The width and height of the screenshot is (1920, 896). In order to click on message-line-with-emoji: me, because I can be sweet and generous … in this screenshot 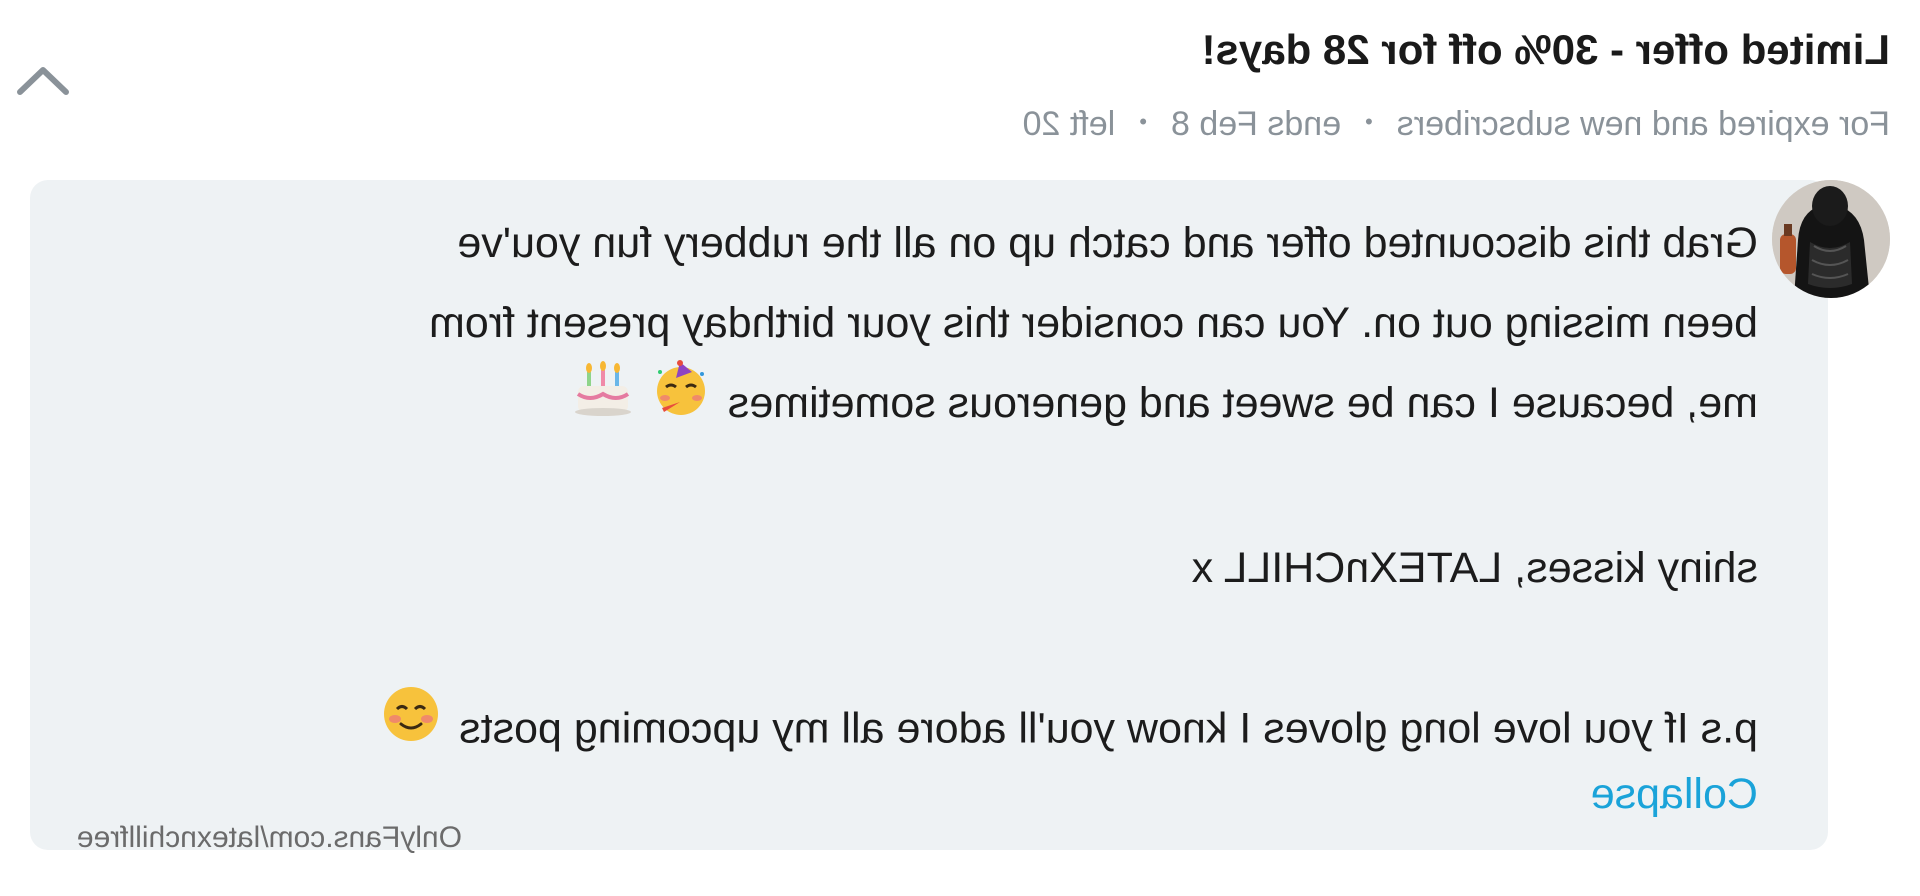, I will do `click(908, 403)`.